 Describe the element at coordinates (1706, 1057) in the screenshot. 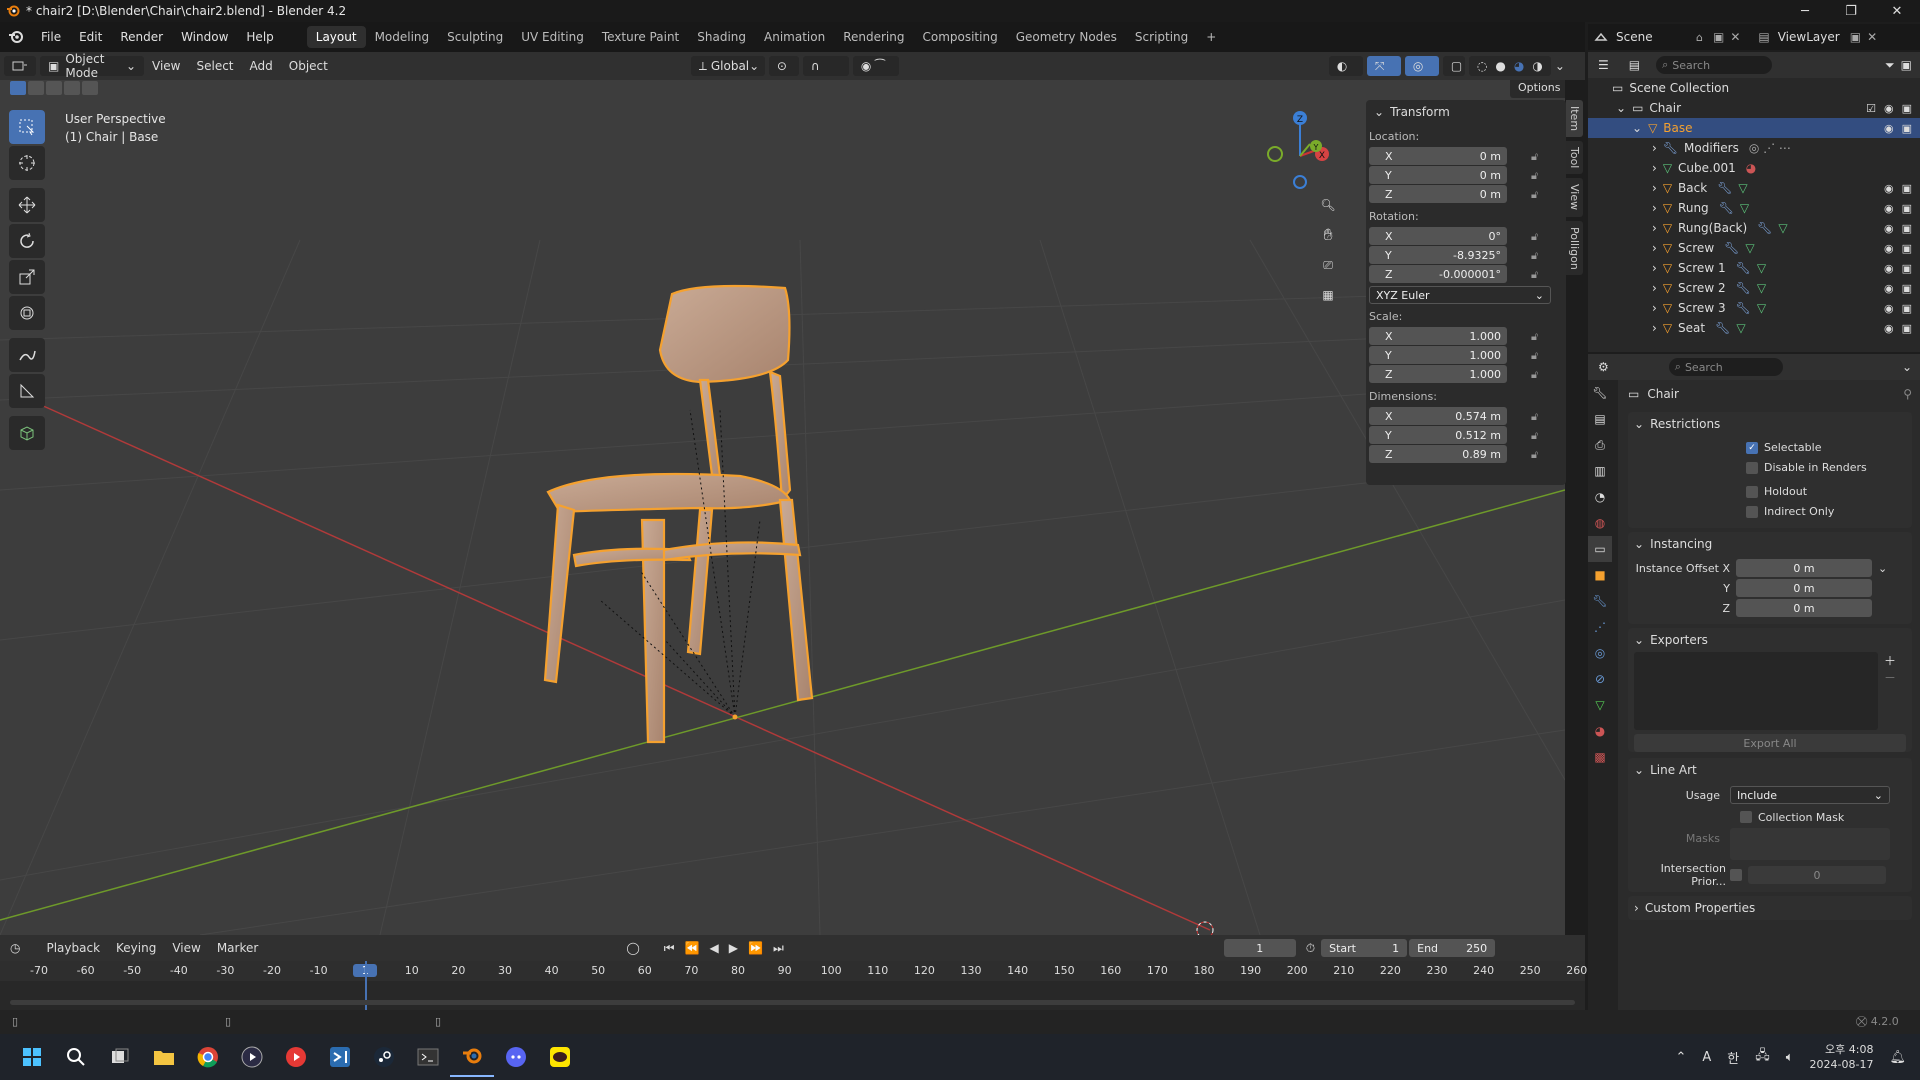

I see `ime-mode-label: A` at that location.